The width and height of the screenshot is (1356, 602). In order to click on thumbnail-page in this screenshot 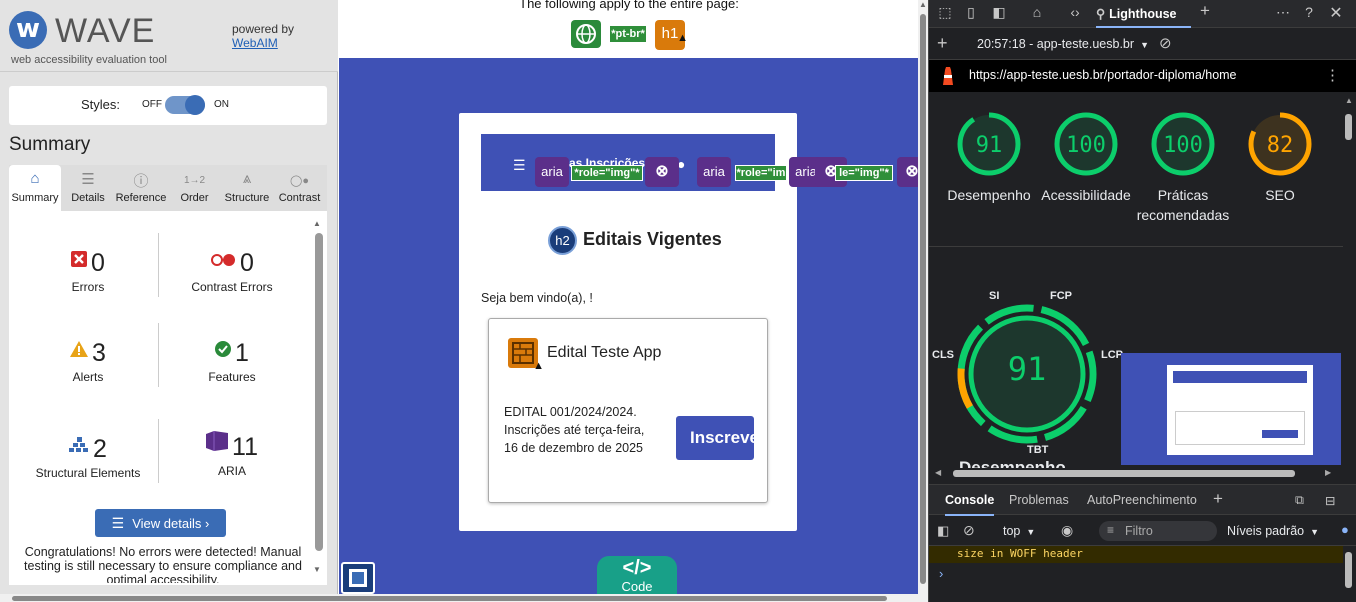, I will do `click(1240, 410)`.